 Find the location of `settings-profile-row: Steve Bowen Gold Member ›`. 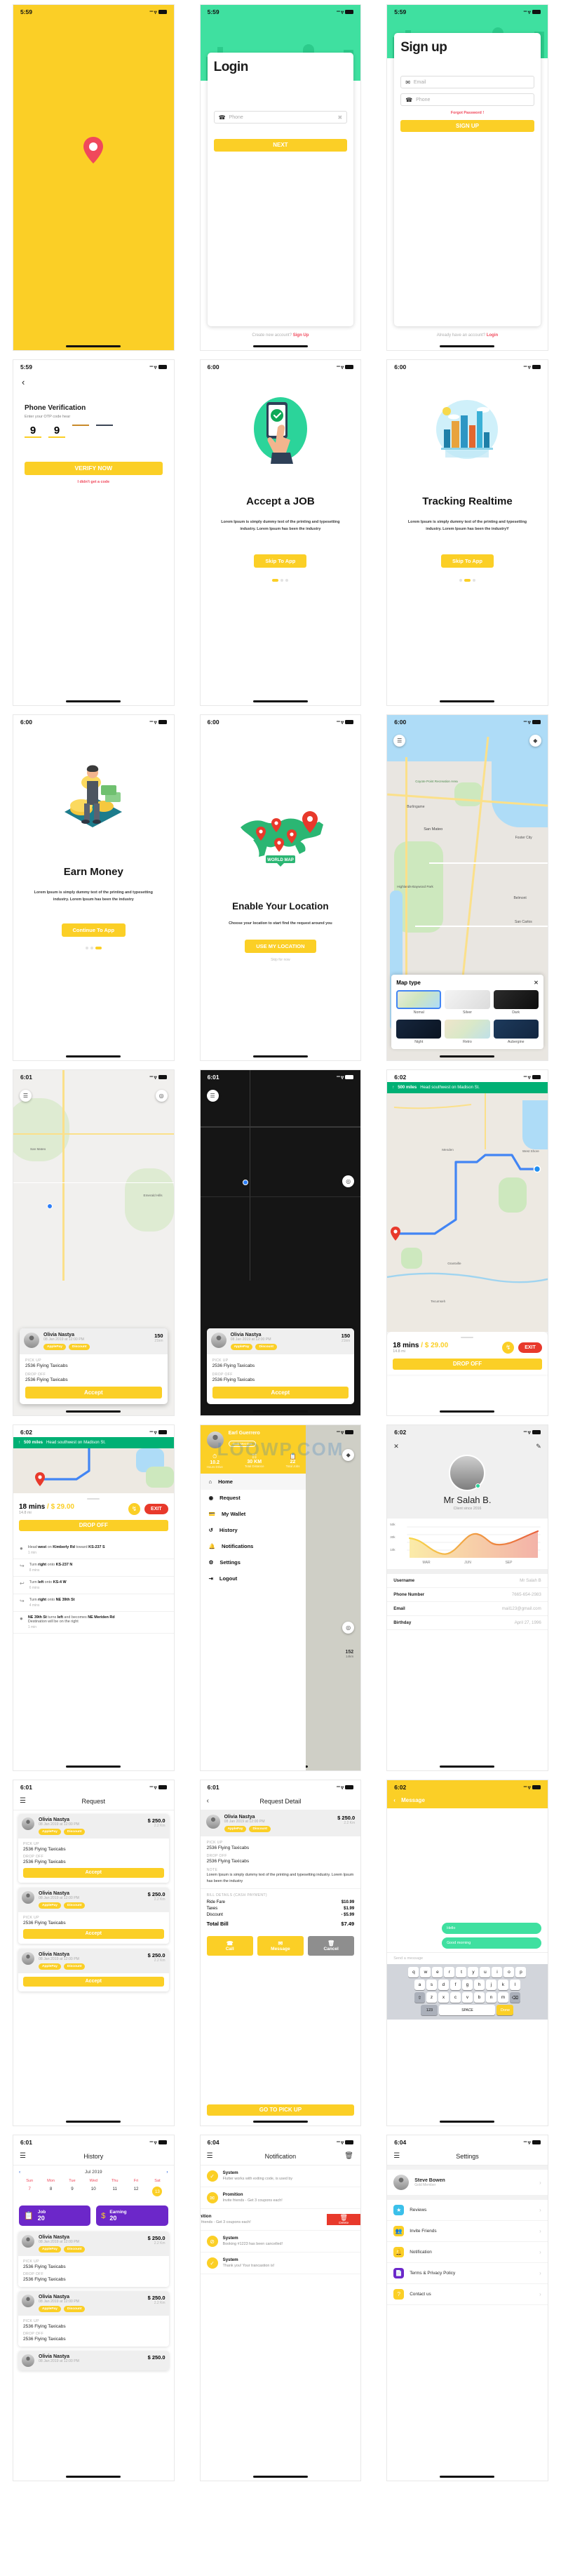

settings-profile-row: Steve Bowen Gold Member › is located at coordinates (467, 2183).